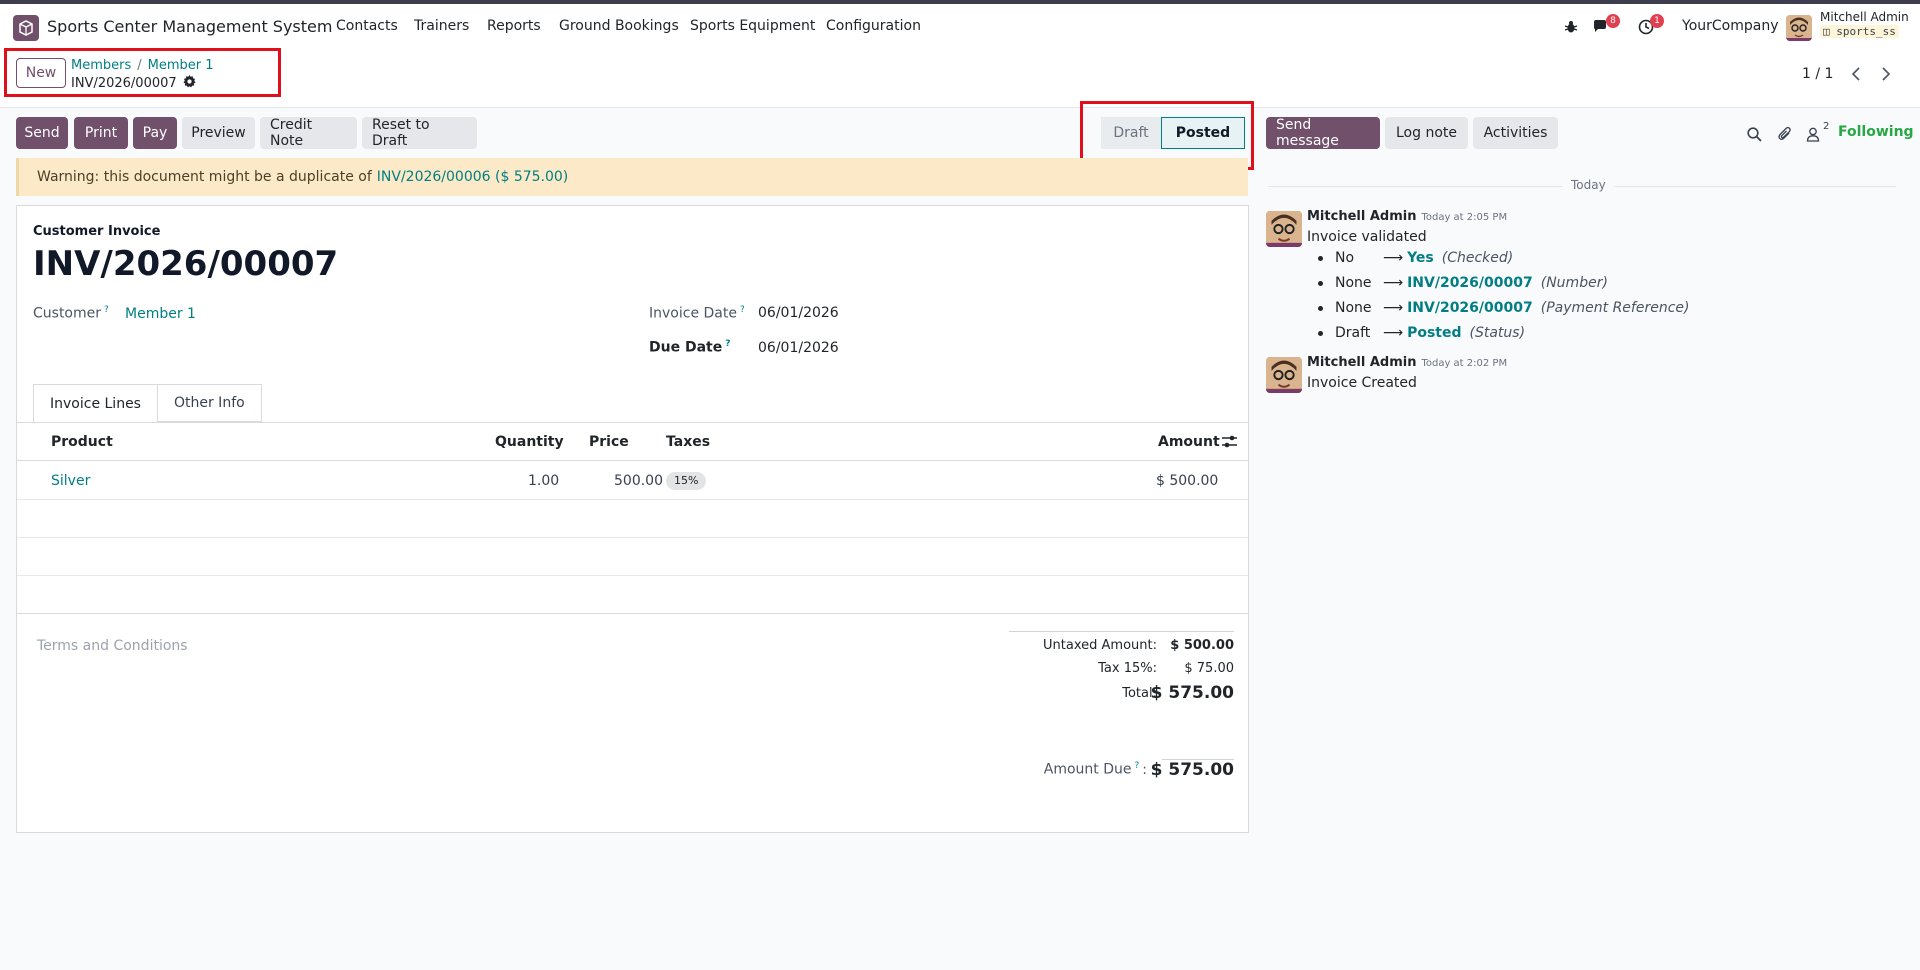 The height and width of the screenshot is (970, 1920). Describe the element at coordinates (798, 348) in the screenshot. I see `due-date-field: 06/01/2026` at that location.